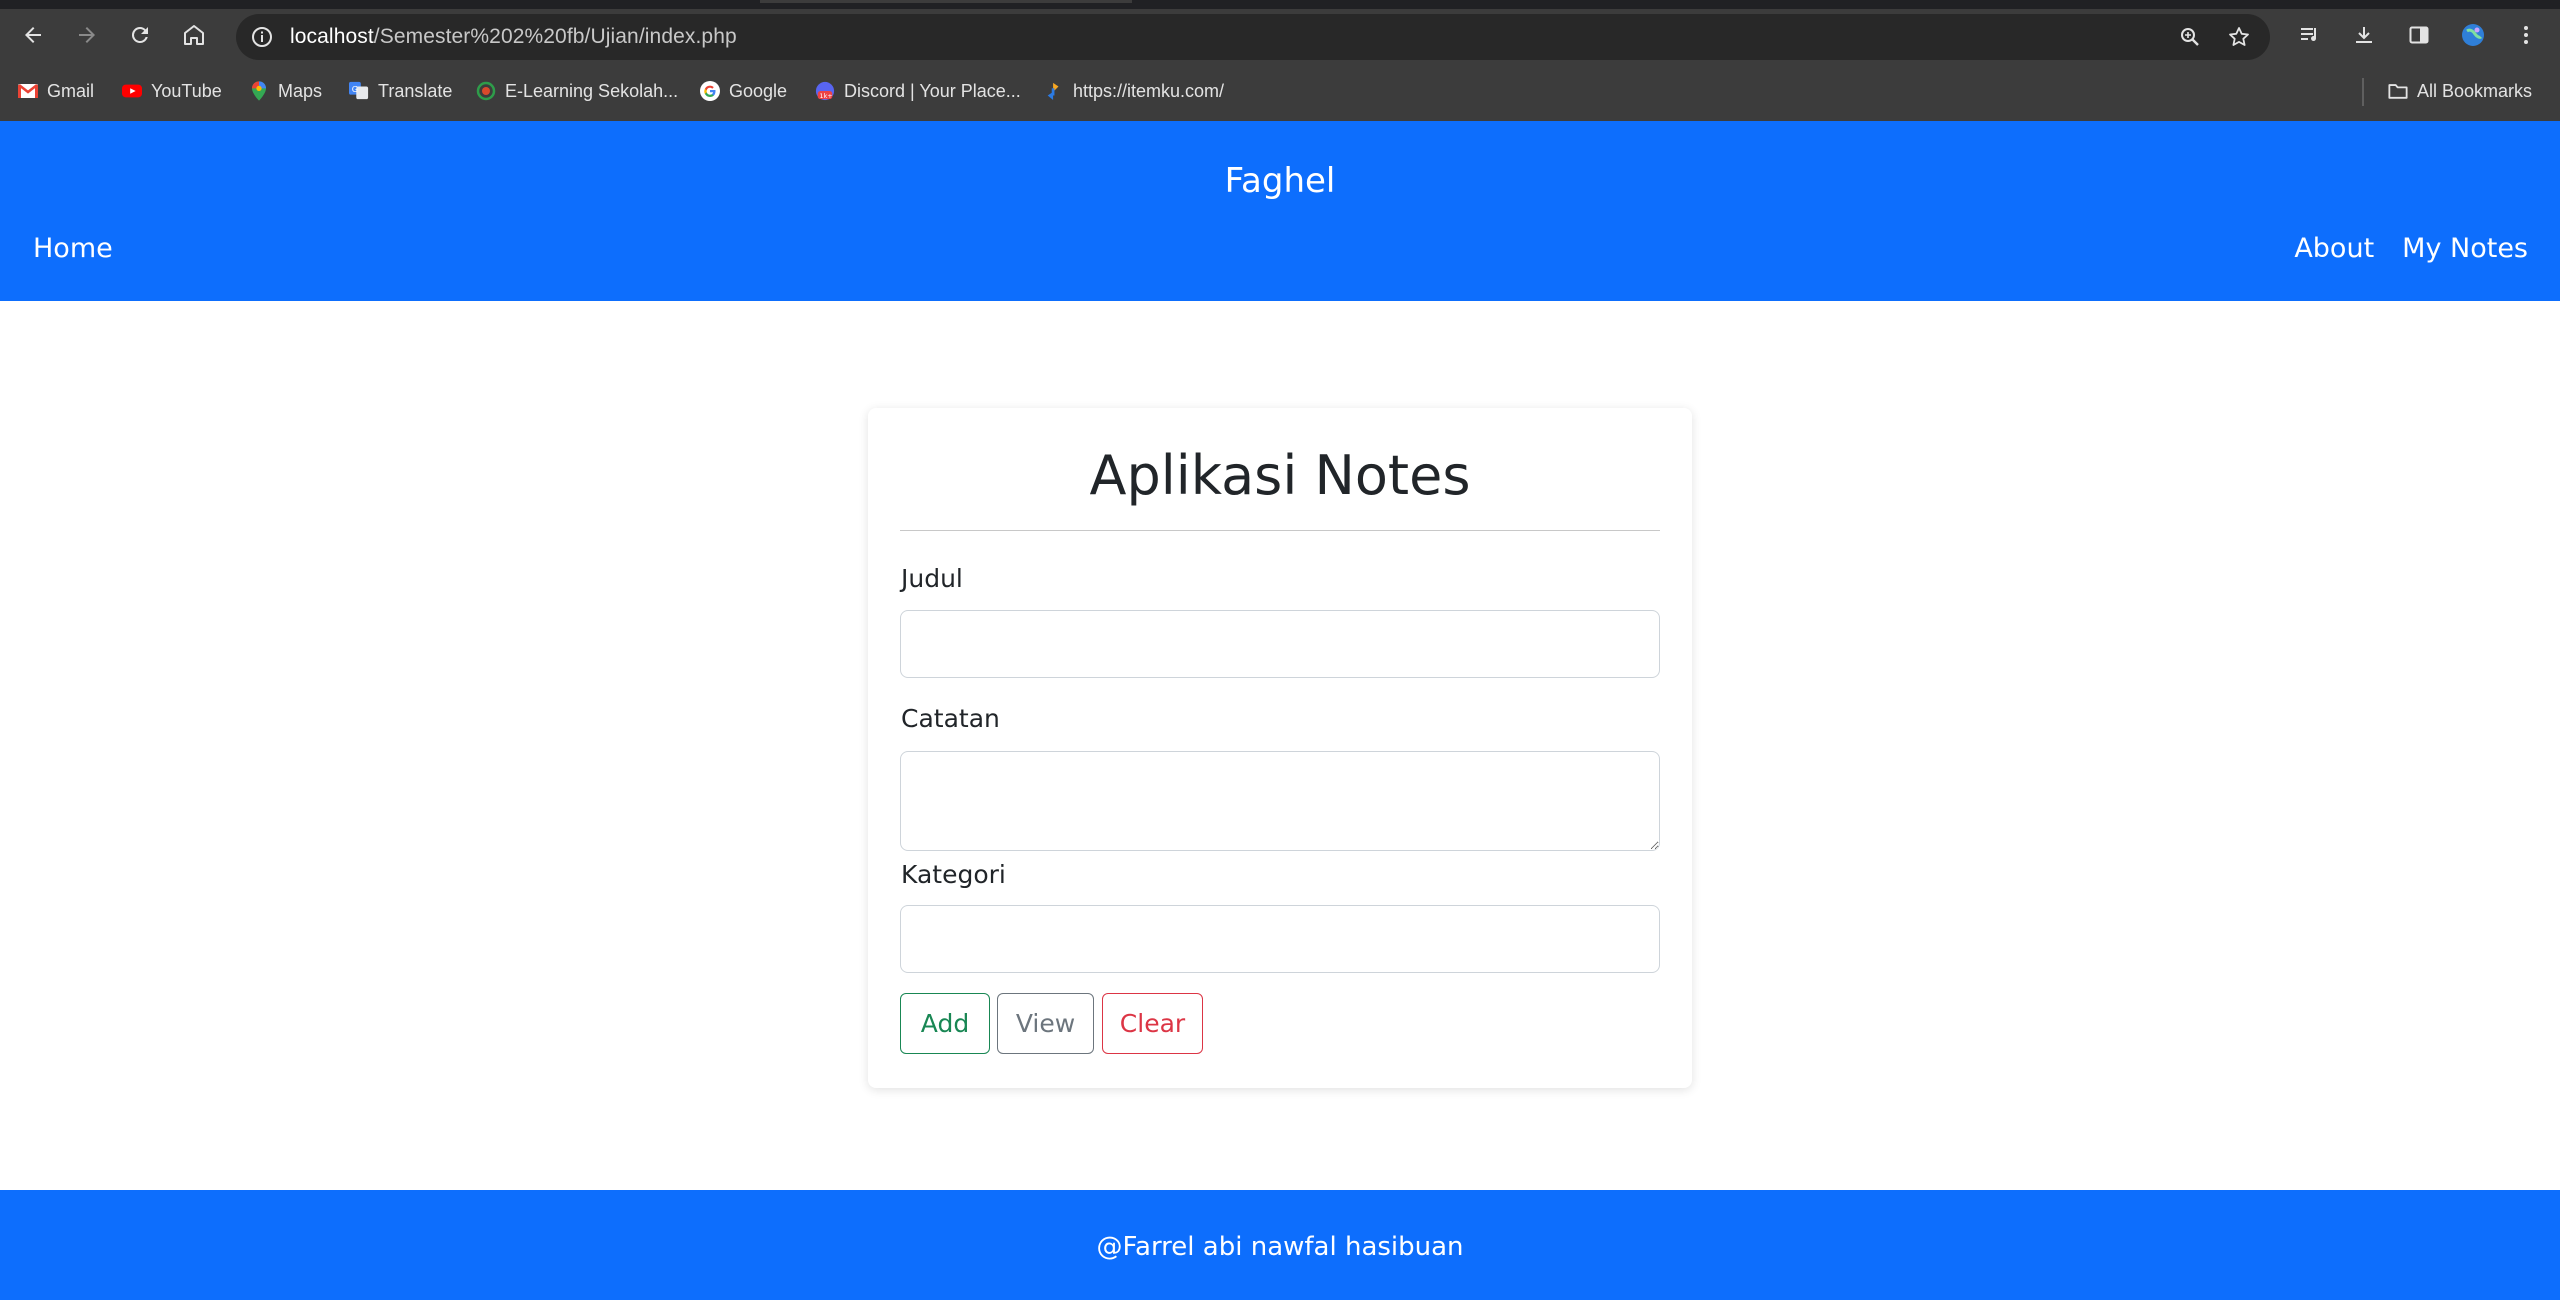 The height and width of the screenshot is (1300, 2560). What do you see at coordinates (359, 91) in the screenshot?
I see `translate-icon: G` at bounding box center [359, 91].